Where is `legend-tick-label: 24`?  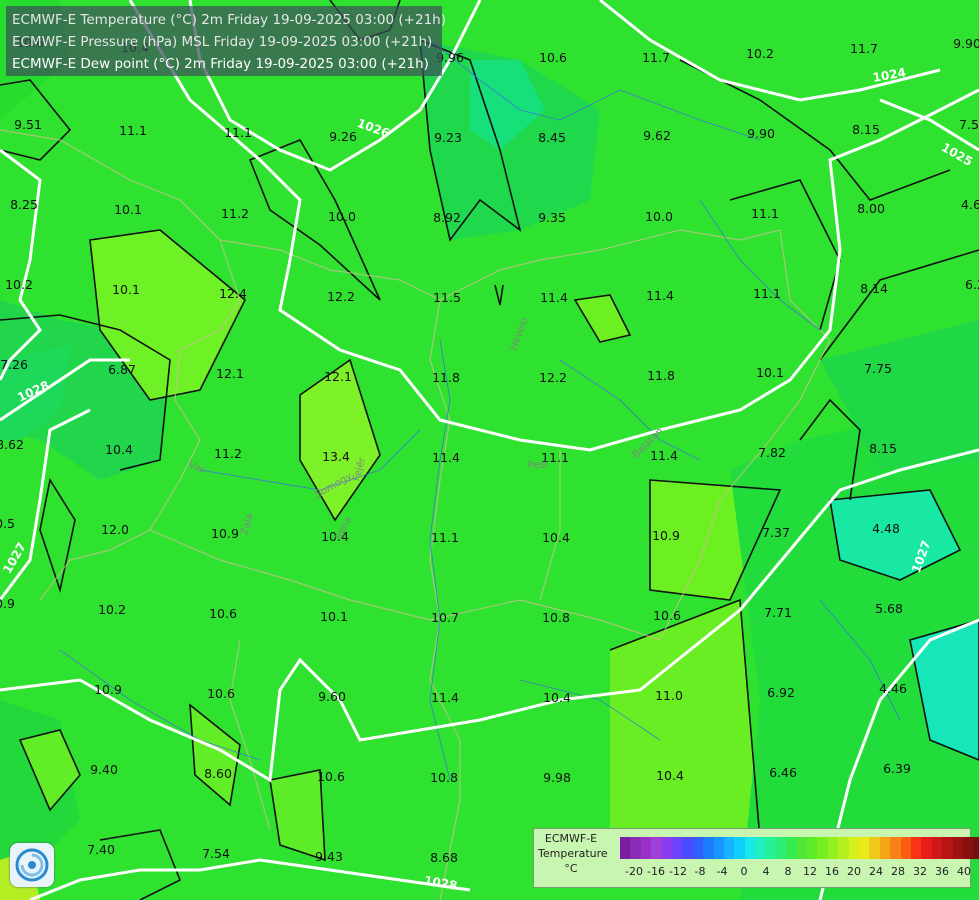 legend-tick-label: 24 is located at coordinates (876, 871).